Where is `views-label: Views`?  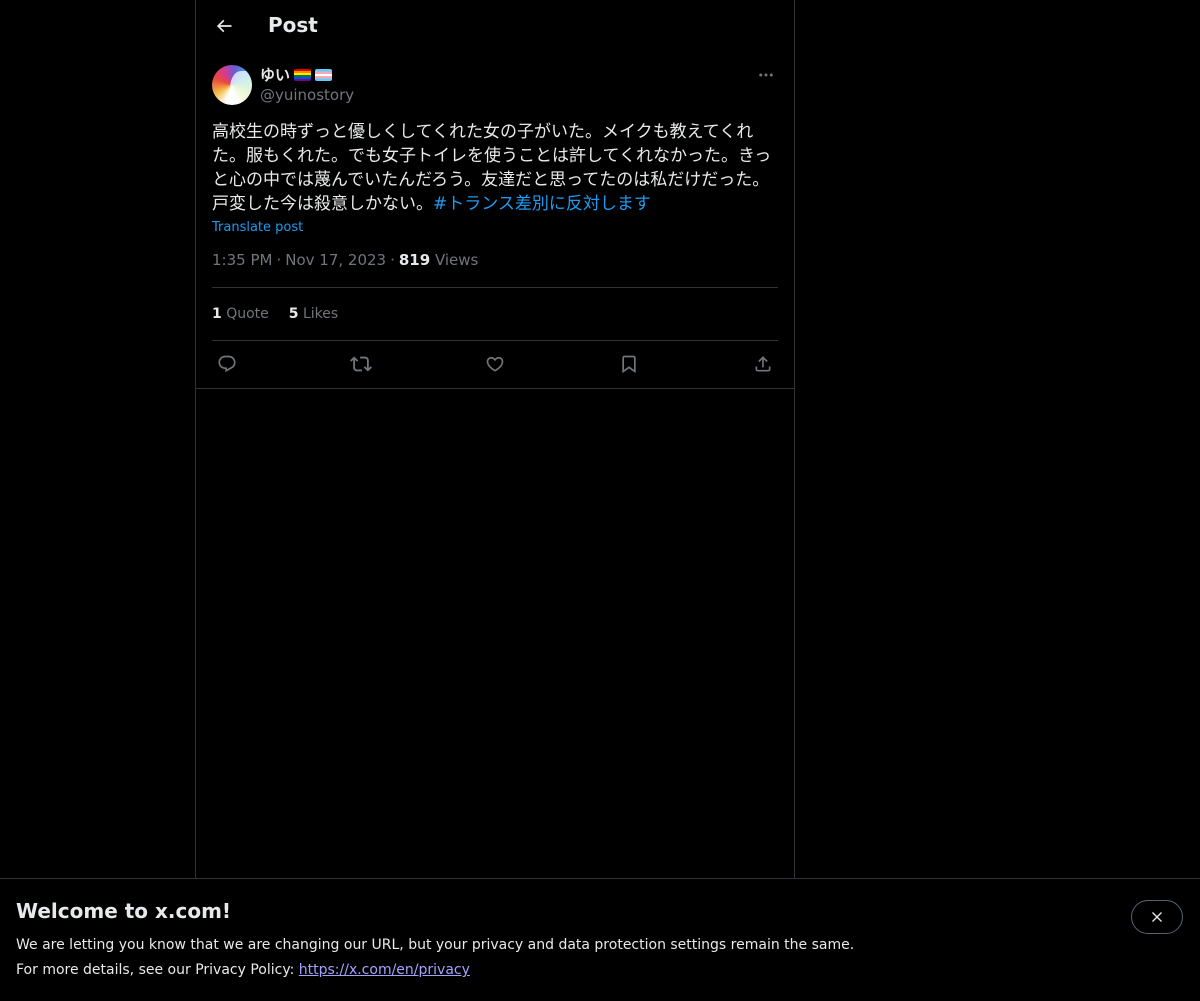
views-label: Views is located at coordinates (456, 260).